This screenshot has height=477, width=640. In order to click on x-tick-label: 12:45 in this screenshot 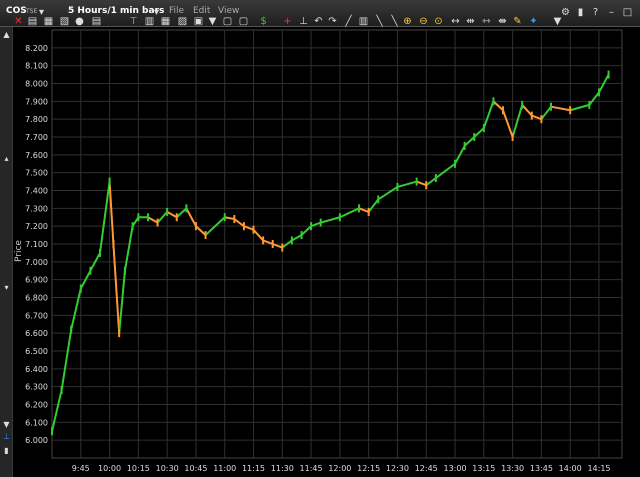, I will do `click(426, 468)`.